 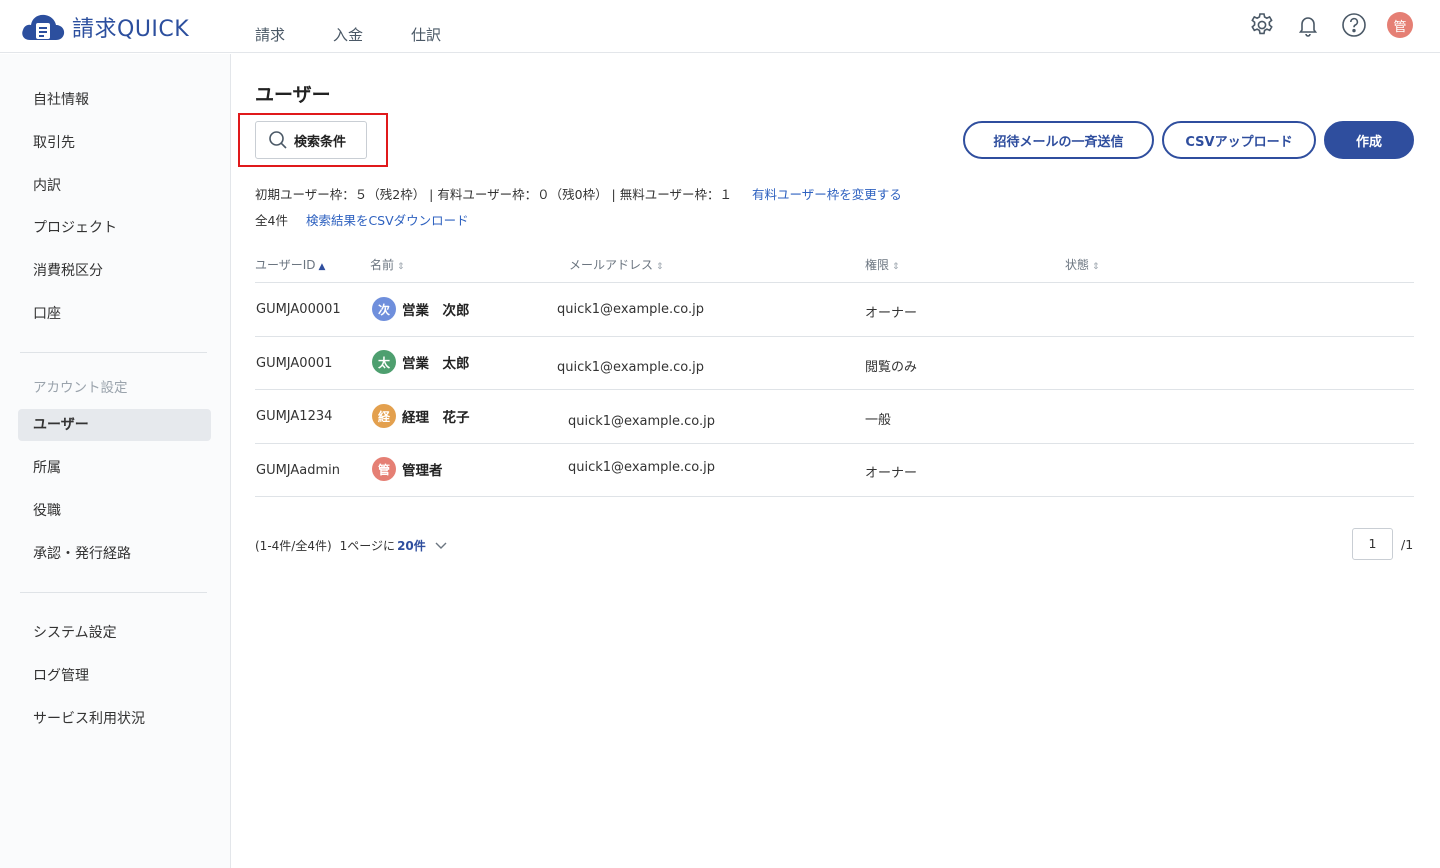 What do you see at coordinates (1372, 544) in the screenshot?
I see `page-number-input: 1` at bounding box center [1372, 544].